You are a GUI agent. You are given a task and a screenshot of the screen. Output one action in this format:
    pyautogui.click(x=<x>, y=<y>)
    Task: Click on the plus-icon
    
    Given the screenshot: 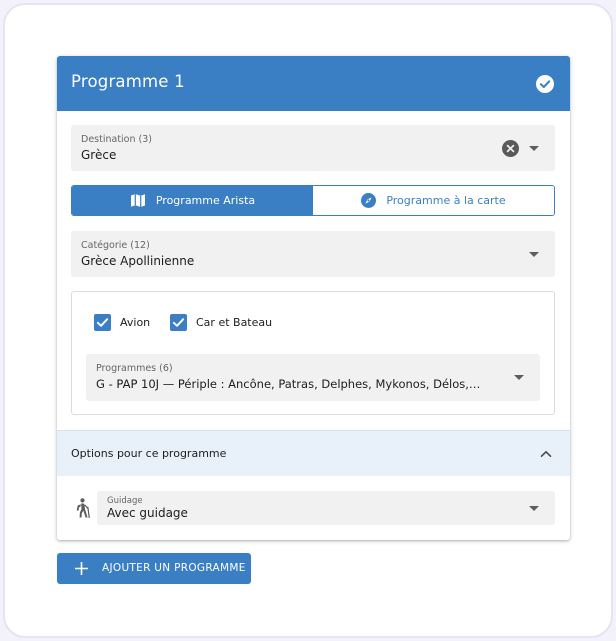 What is the action you would take?
    pyautogui.click(x=81, y=568)
    